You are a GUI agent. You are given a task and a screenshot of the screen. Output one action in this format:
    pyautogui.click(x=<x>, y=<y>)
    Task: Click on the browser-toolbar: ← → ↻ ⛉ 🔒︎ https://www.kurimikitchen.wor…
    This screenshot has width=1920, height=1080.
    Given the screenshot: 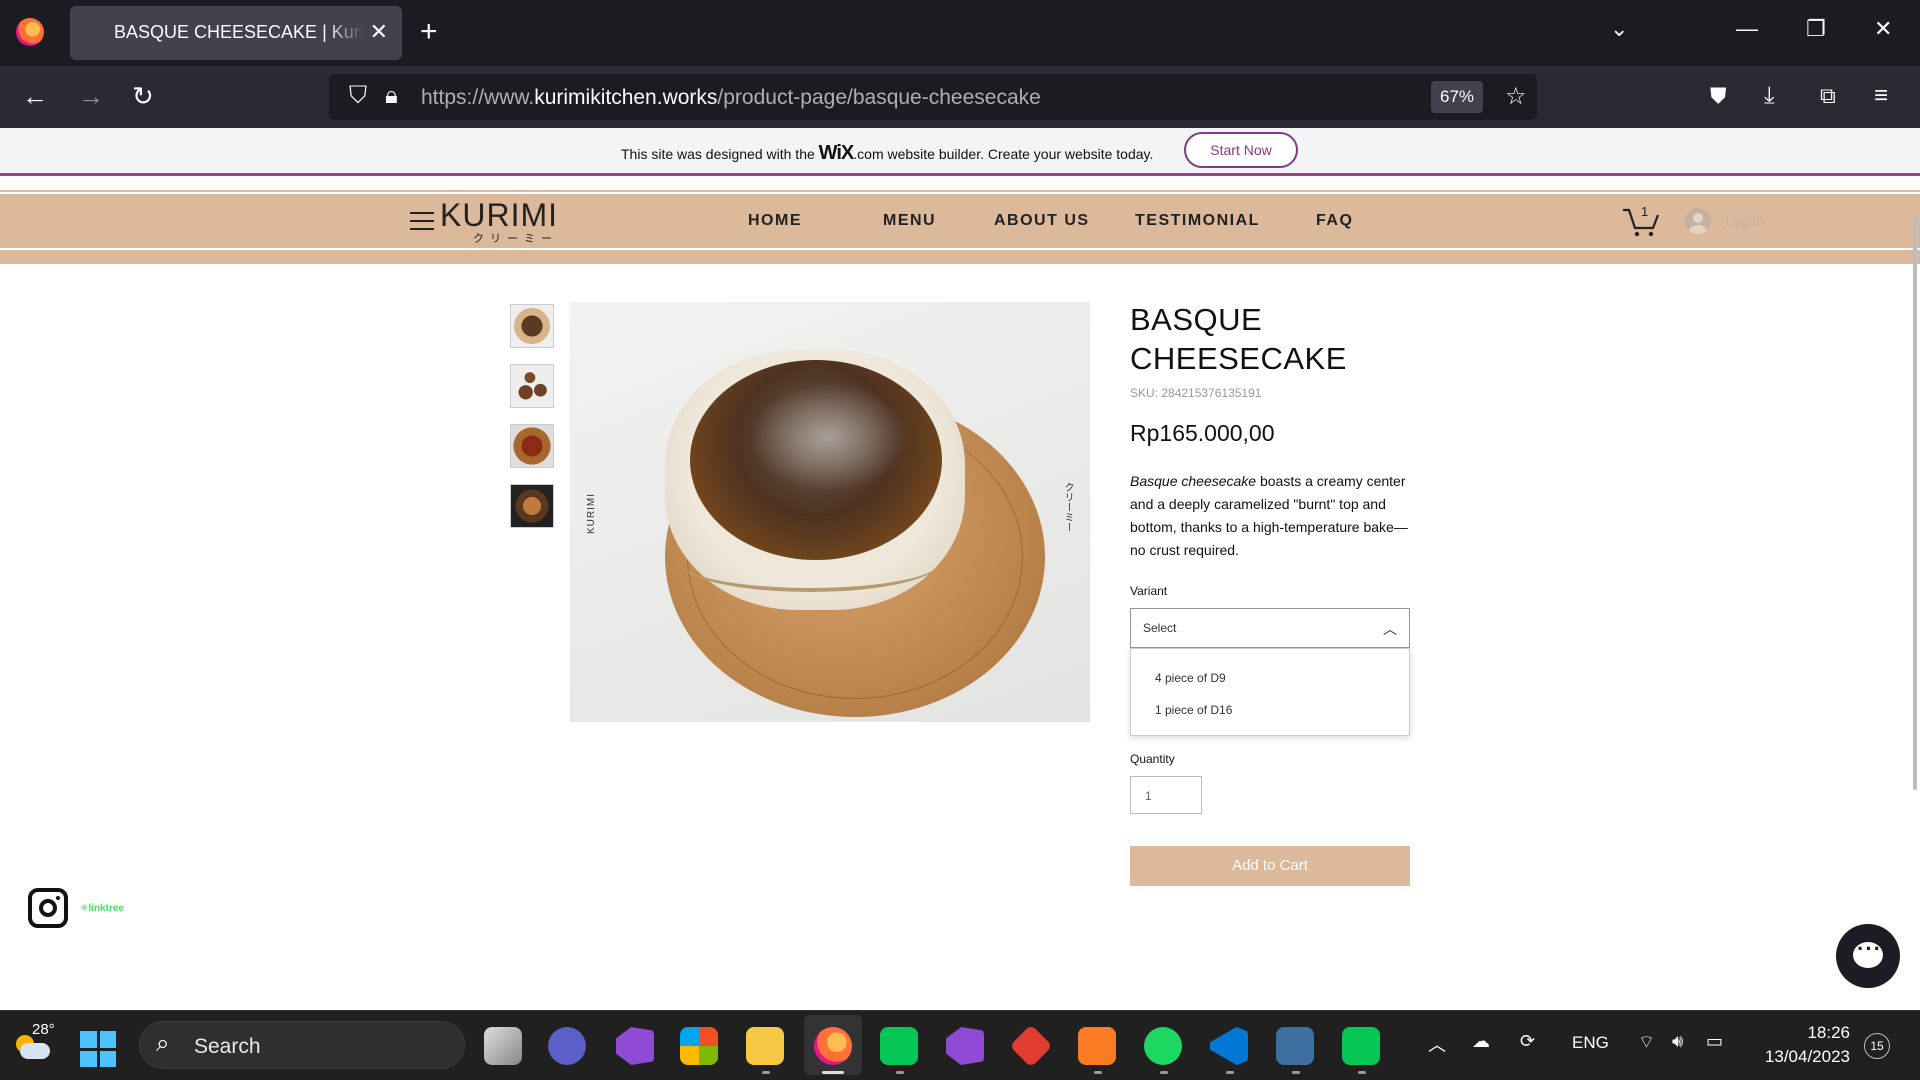 What is the action you would take?
    pyautogui.click(x=960, y=97)
    